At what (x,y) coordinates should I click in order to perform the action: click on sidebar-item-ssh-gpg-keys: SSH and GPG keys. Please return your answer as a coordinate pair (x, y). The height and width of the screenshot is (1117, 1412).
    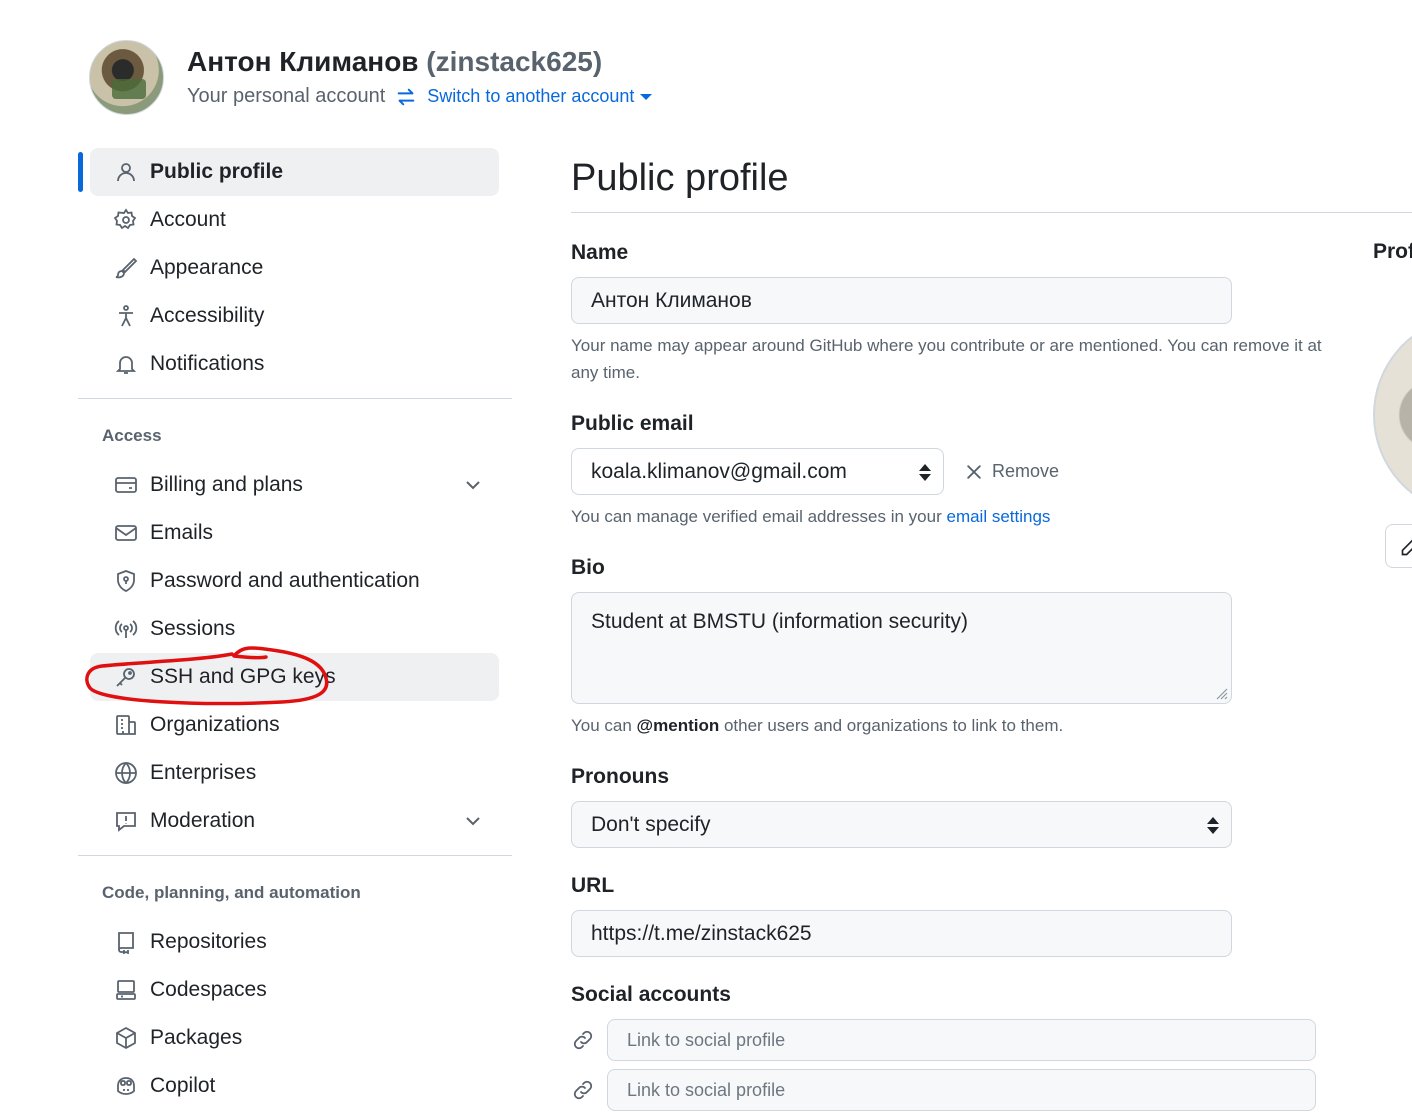
    Looking at the image, I should click on (294, 677).